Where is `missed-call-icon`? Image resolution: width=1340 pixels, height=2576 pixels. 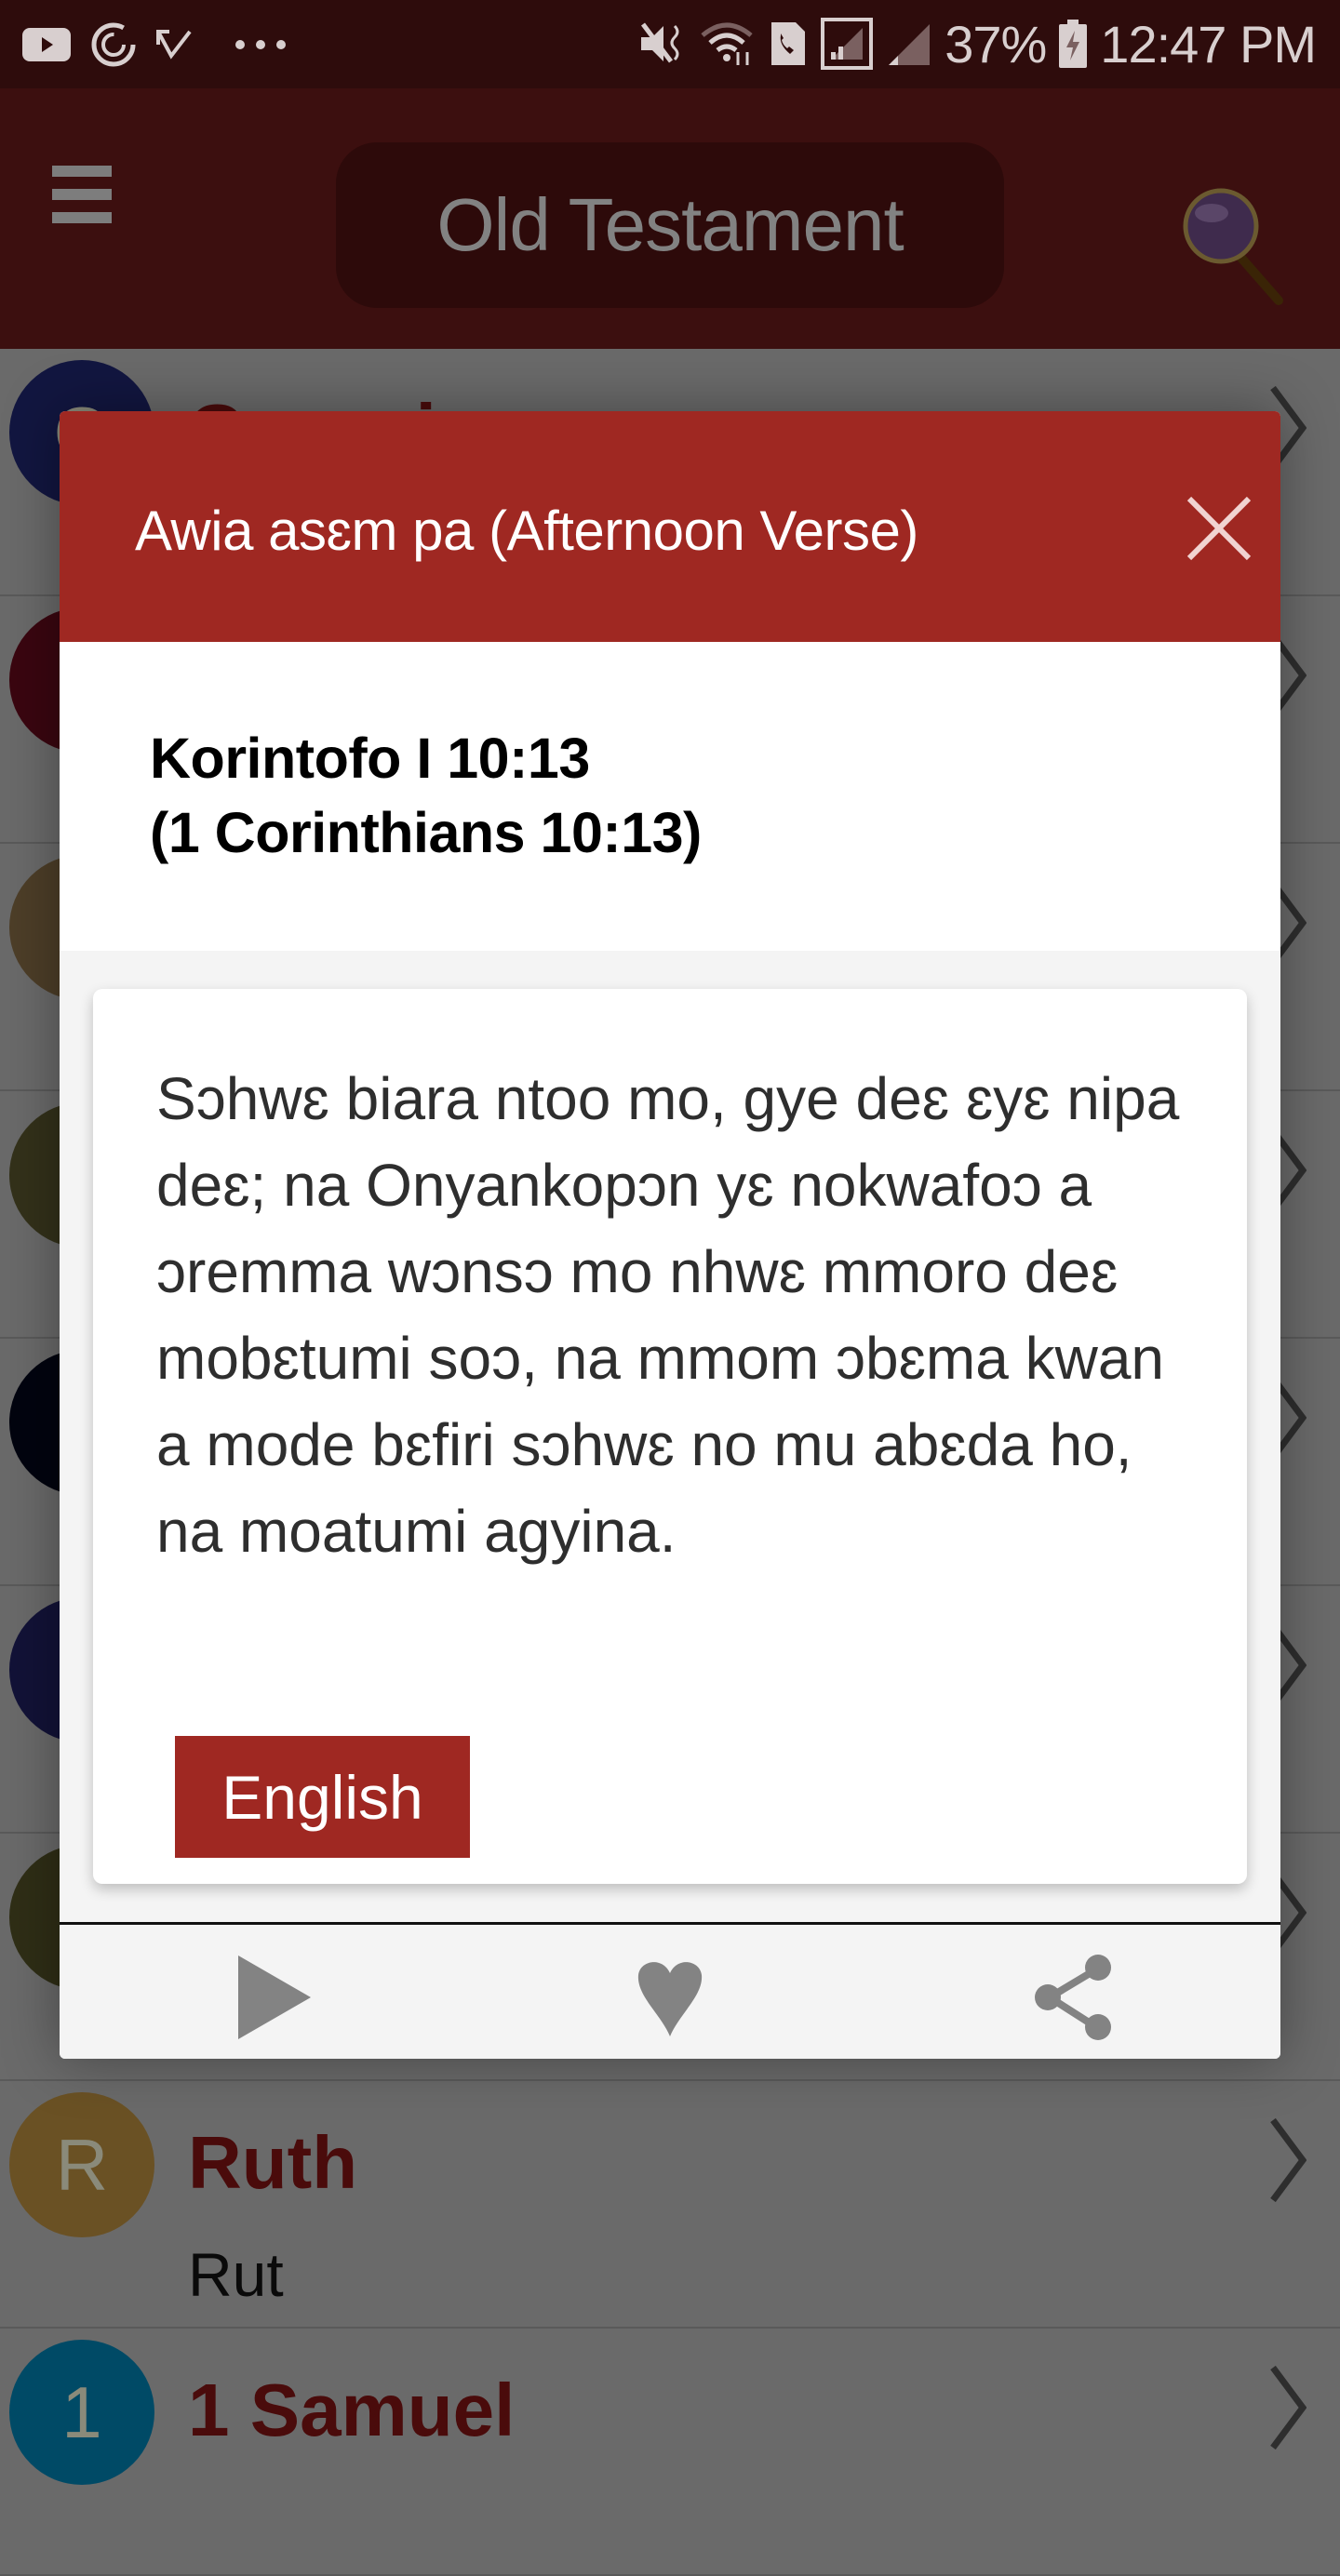 missed-call-icon is located at coordinates (174, 45).